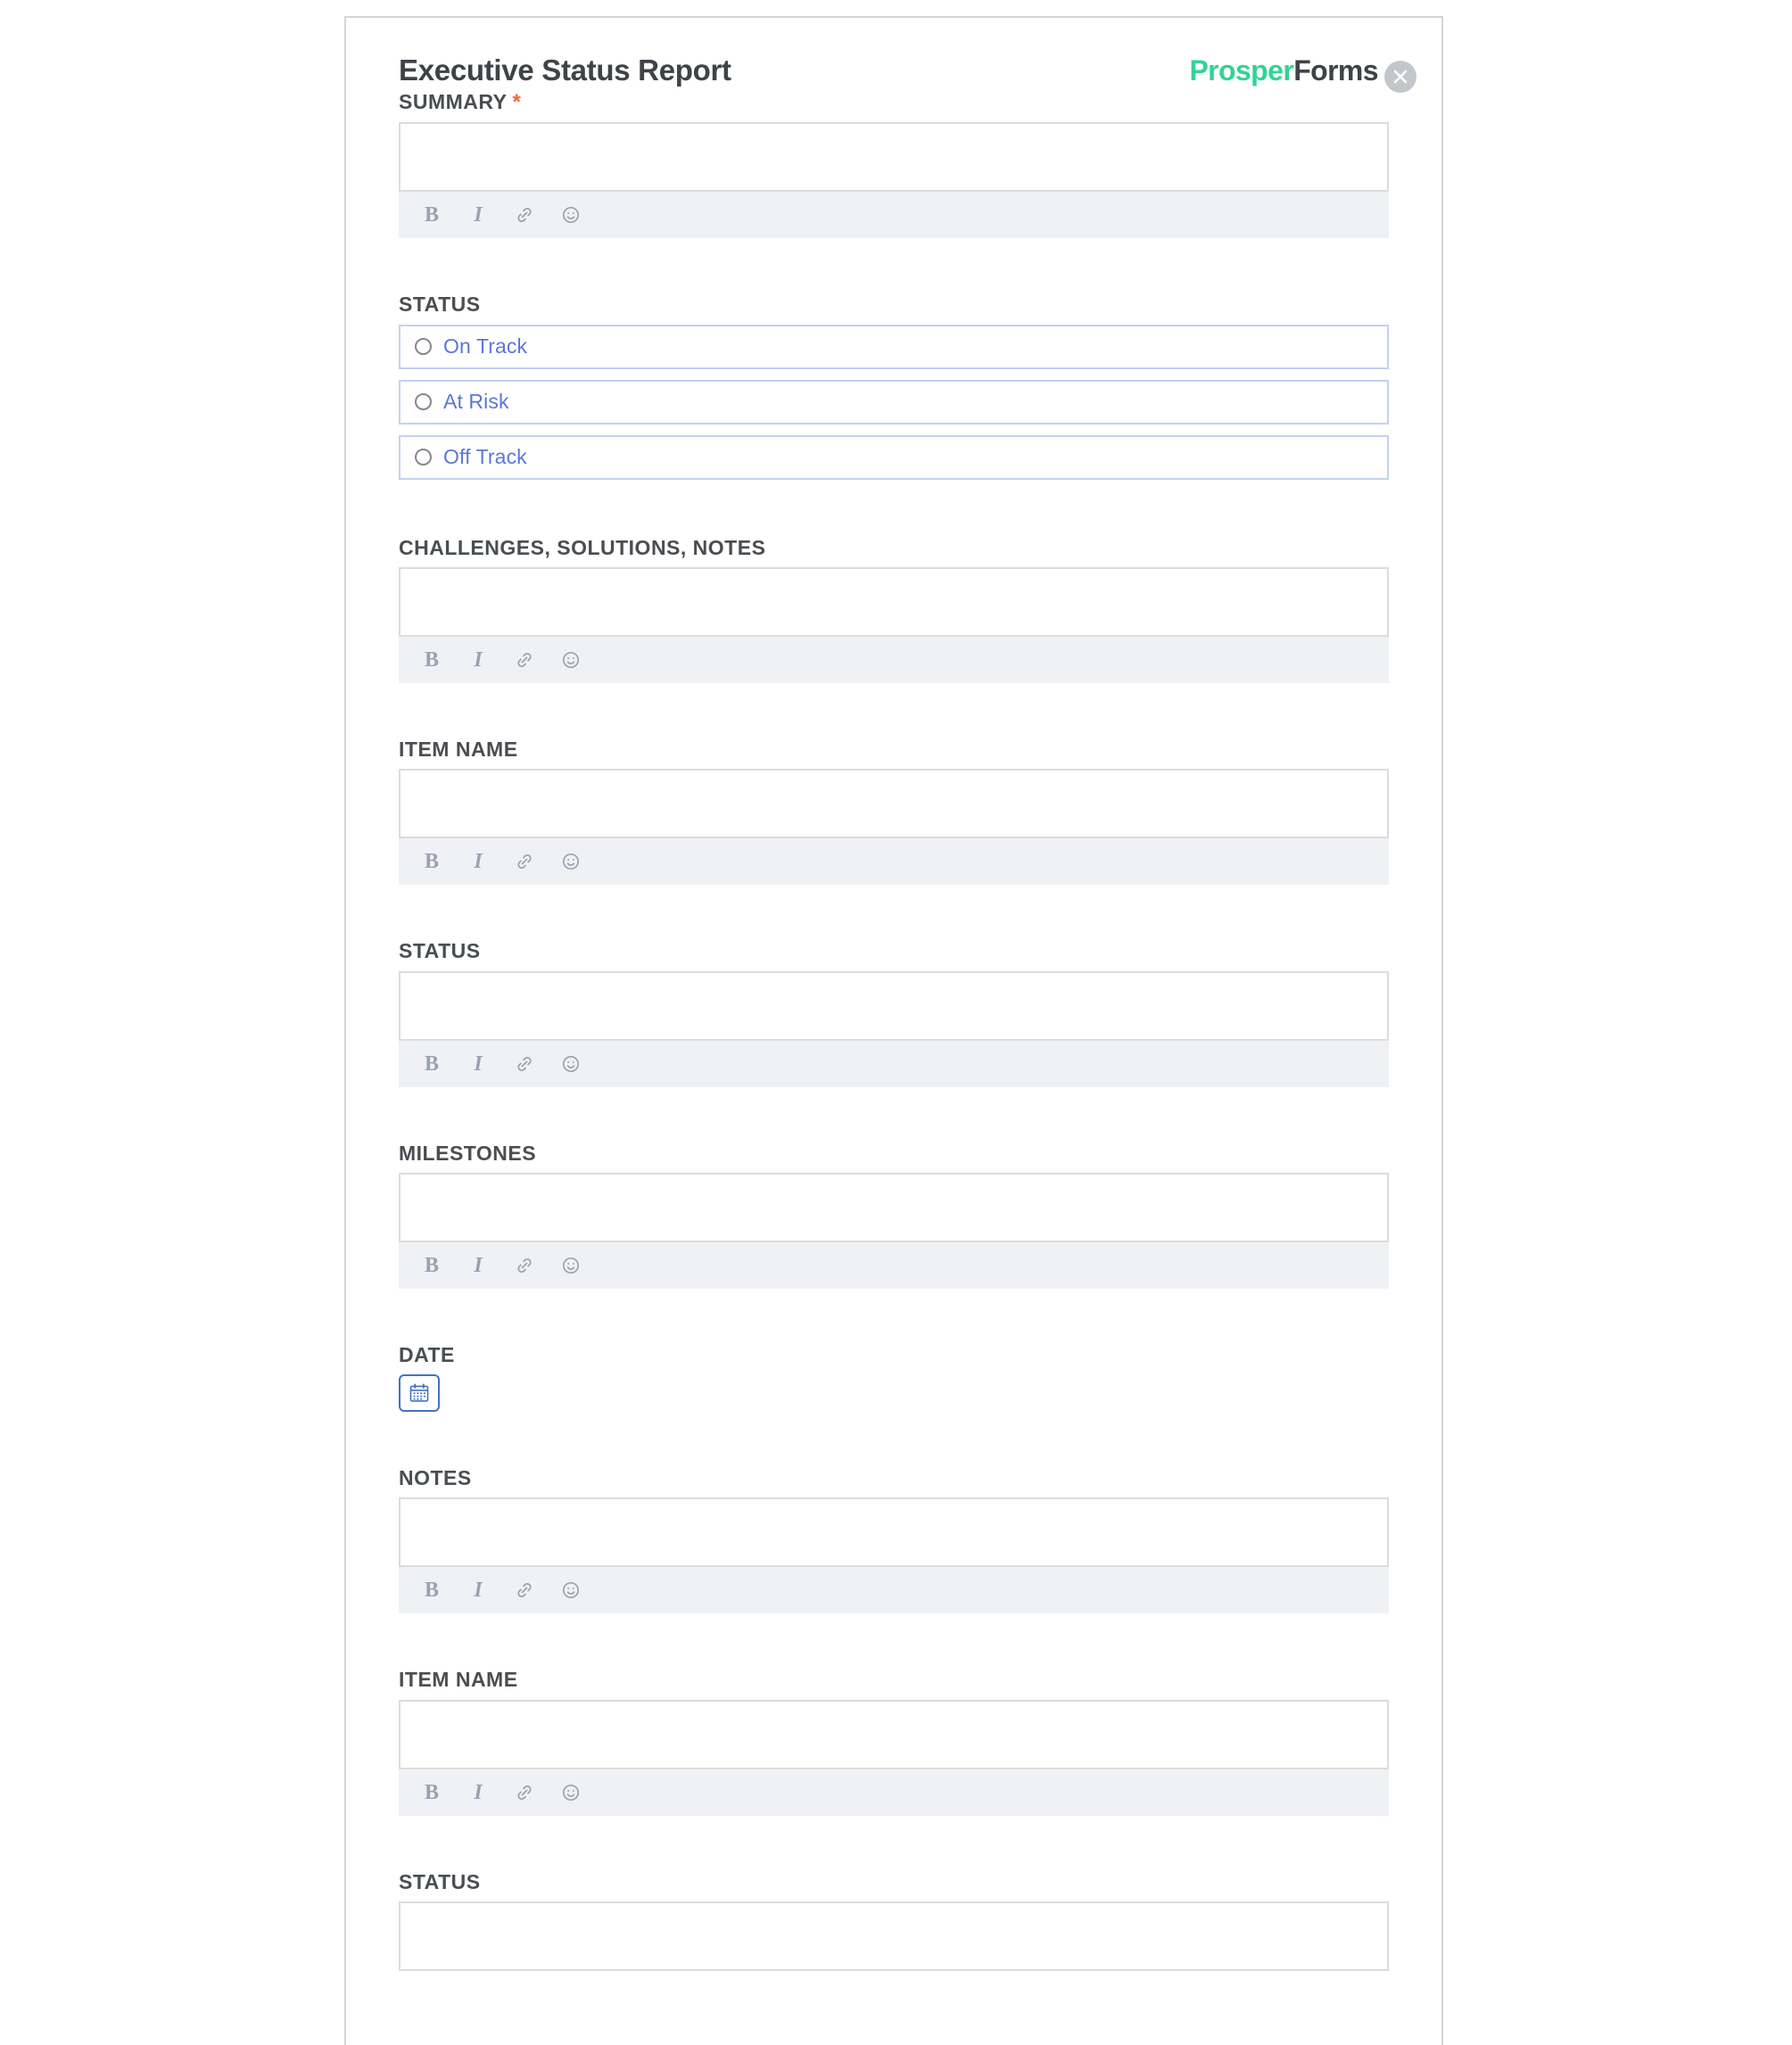 Image resolution: width=1792 pixels, height=2045 pixels. Describe the element at coordinates (894, 1792) in the screenshot. I see `item-name-2-toolbar: B I` at that location.